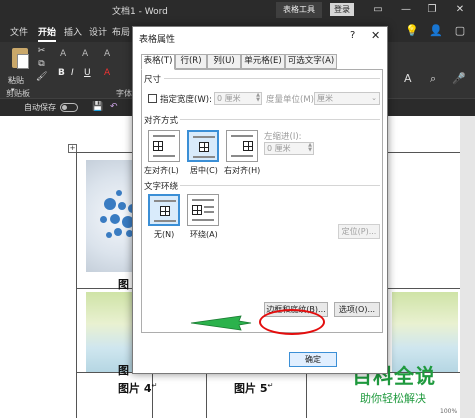  Describe the element at coordinates (161, 170) in the screenshot. I see `align-left-label: 左对齐(L)` at that location.